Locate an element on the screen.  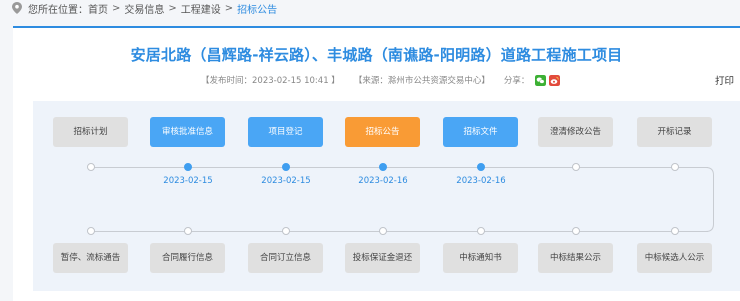
step-project-registration: 项目登记 is located at coordinates (285, 132).